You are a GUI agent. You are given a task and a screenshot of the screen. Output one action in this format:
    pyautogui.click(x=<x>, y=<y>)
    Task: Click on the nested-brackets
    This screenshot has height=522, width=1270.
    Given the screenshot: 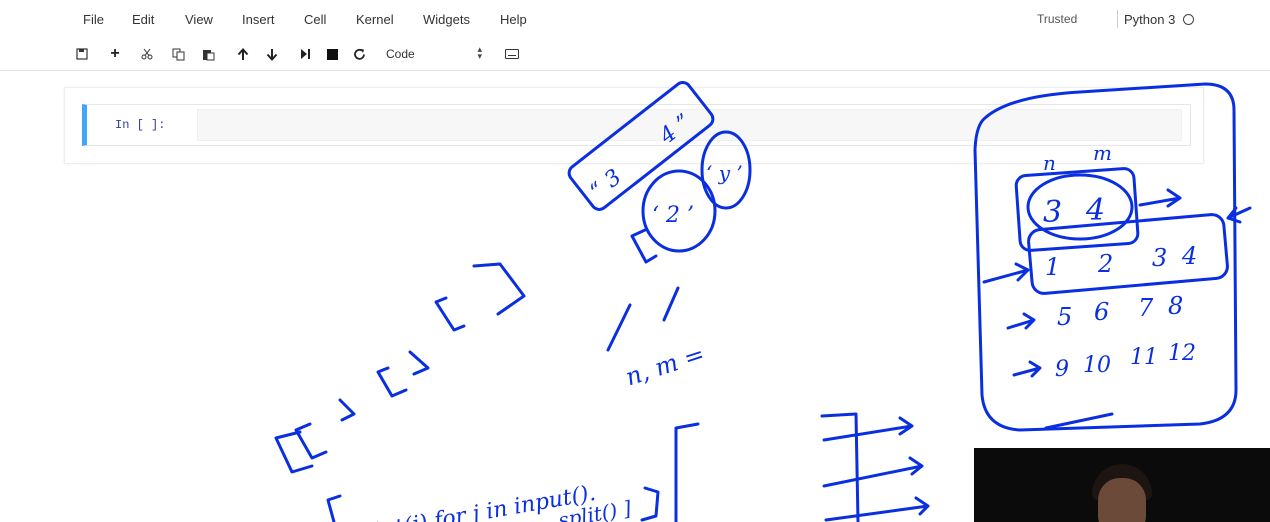 What is the action you would take?
    pyautogui.click(x=400, y=368)
    